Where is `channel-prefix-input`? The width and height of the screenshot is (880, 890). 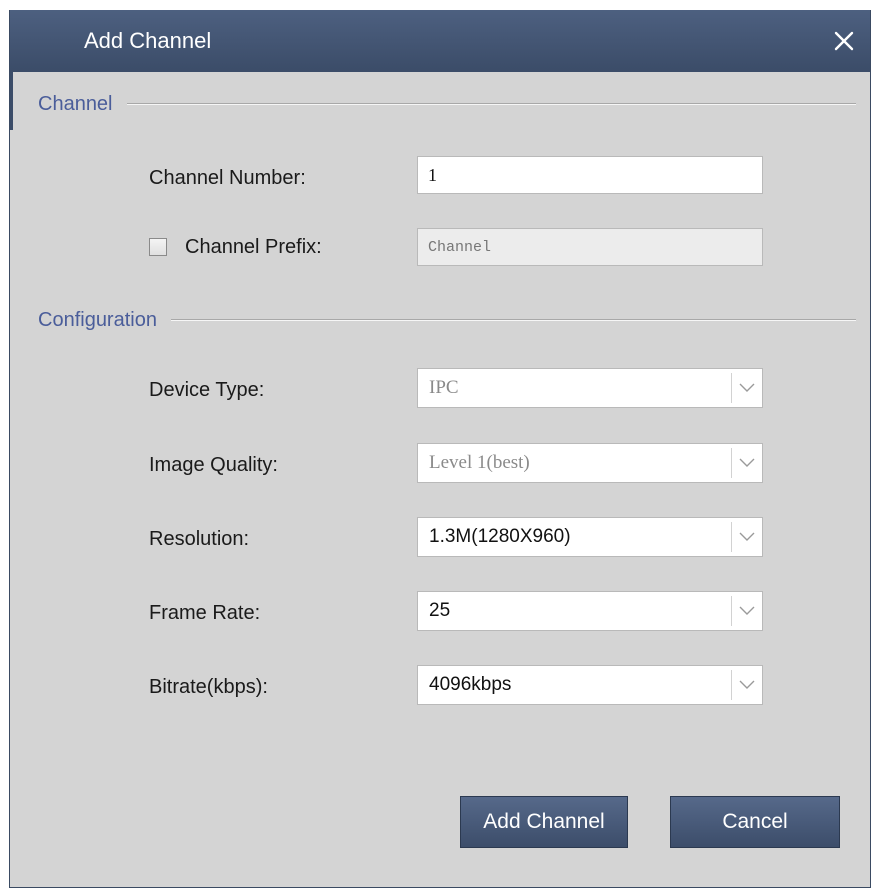 channel-prefix-input is located at coordinates (590, 247).